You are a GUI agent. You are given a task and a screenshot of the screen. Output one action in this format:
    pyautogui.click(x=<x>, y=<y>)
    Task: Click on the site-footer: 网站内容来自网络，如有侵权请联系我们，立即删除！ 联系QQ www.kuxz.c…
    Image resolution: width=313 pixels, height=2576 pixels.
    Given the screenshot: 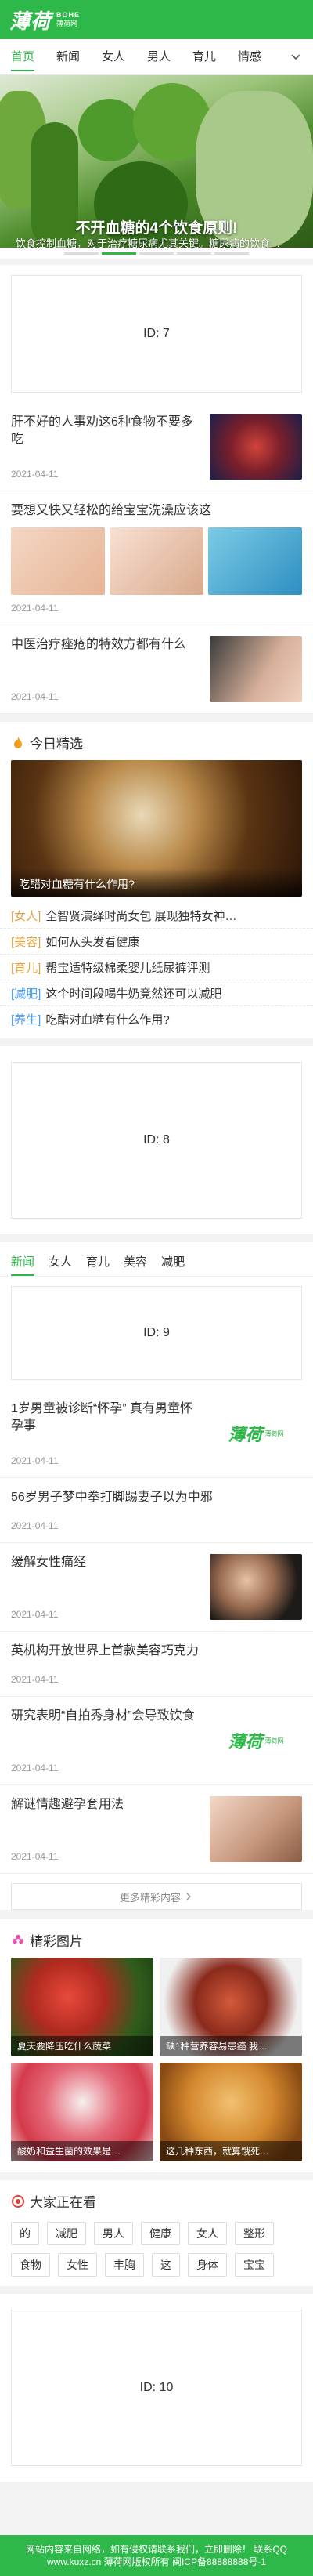 What is the action you would take?
    pyautogui.click(x=156, y=2555)
    